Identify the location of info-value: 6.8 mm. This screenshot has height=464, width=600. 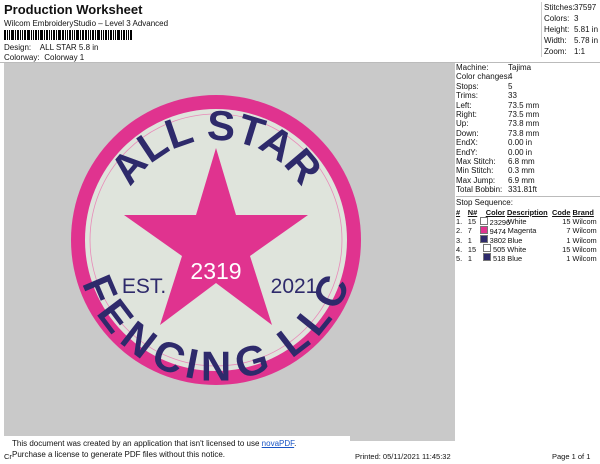
(521, 162).